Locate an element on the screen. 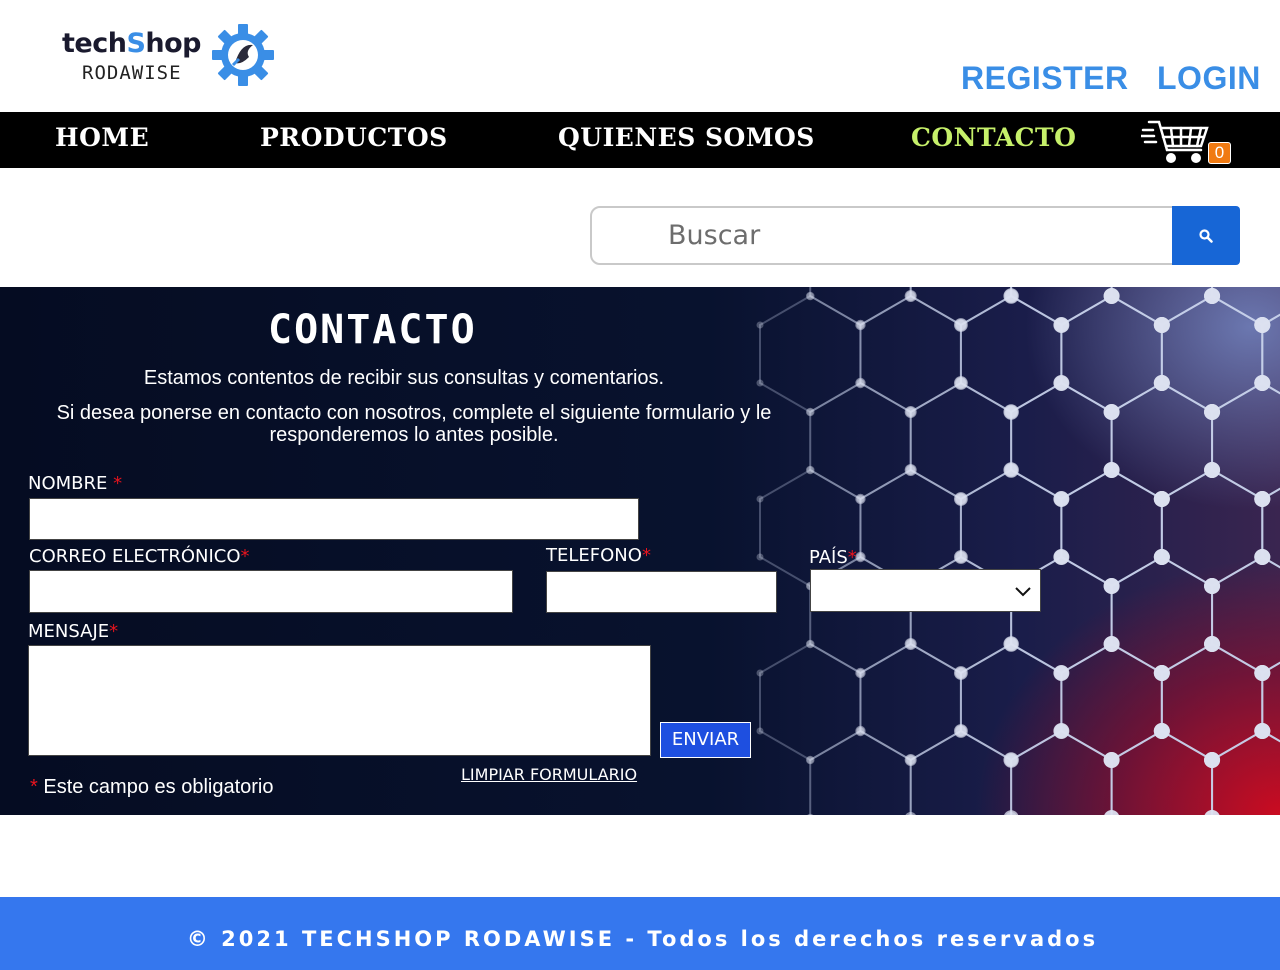 This screenshot has height=970, width=1280. main-nav: HOME PRODUCTOS QUIENES SOMOS CONTACTO 0 is located at coordinates (640, 140).